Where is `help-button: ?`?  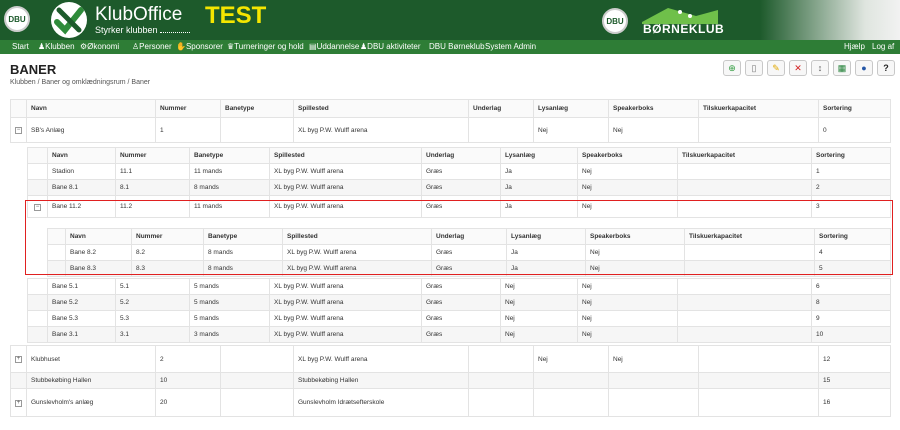
help-button: ? is located at coordinates (886, 68).